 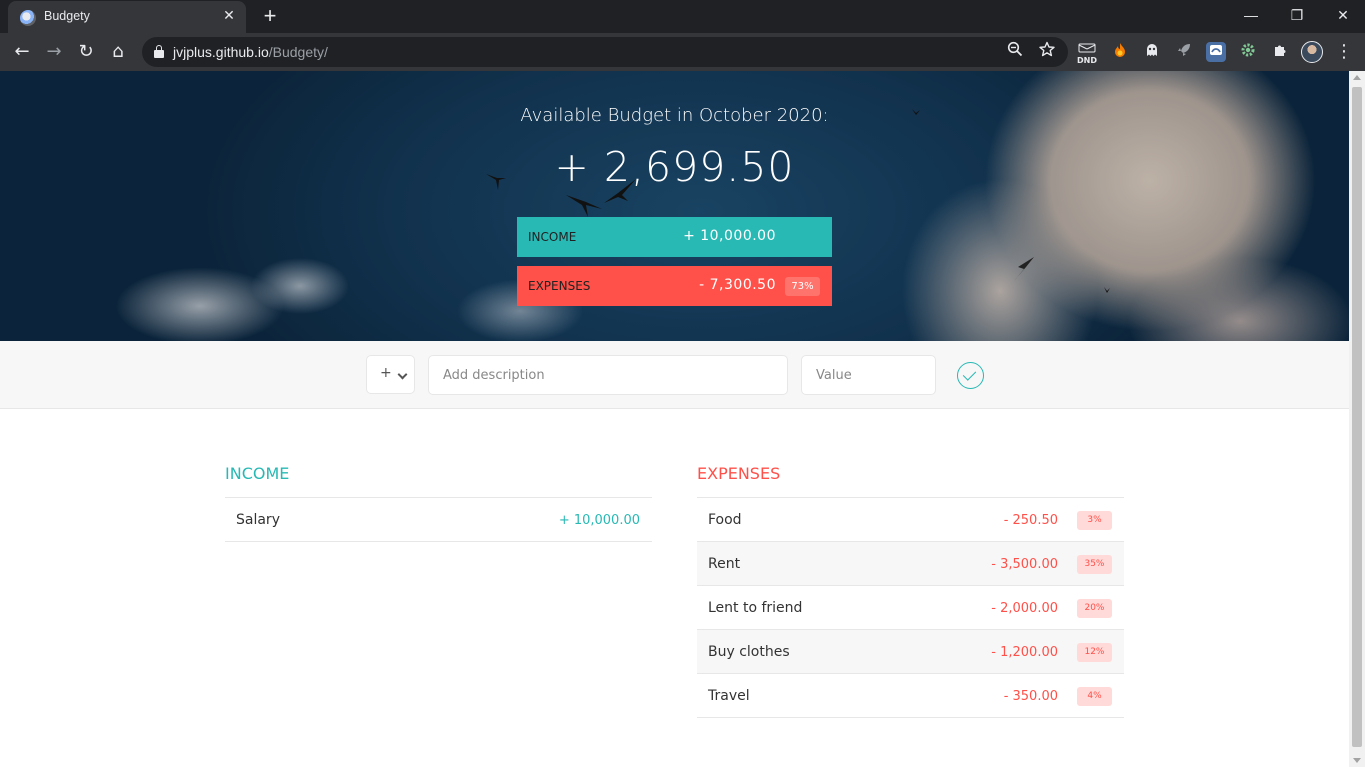 I want to click on item-description: Lent to friend, so click(x=755, y=608).